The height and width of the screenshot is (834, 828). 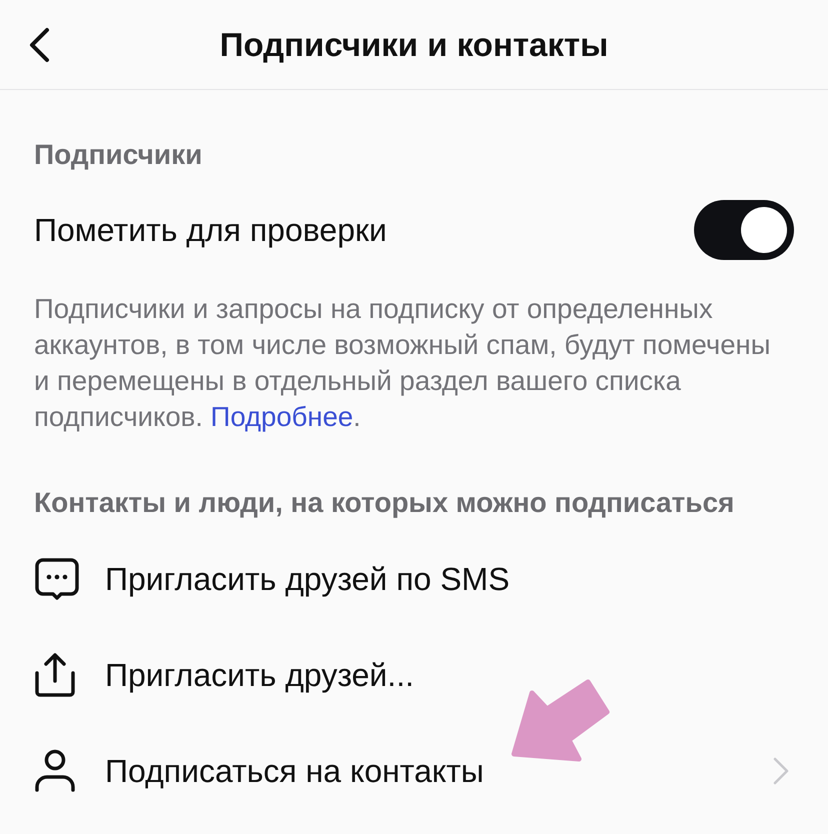 I want to click on learn-more-link: Подробнее, so click(x=282, y=416).